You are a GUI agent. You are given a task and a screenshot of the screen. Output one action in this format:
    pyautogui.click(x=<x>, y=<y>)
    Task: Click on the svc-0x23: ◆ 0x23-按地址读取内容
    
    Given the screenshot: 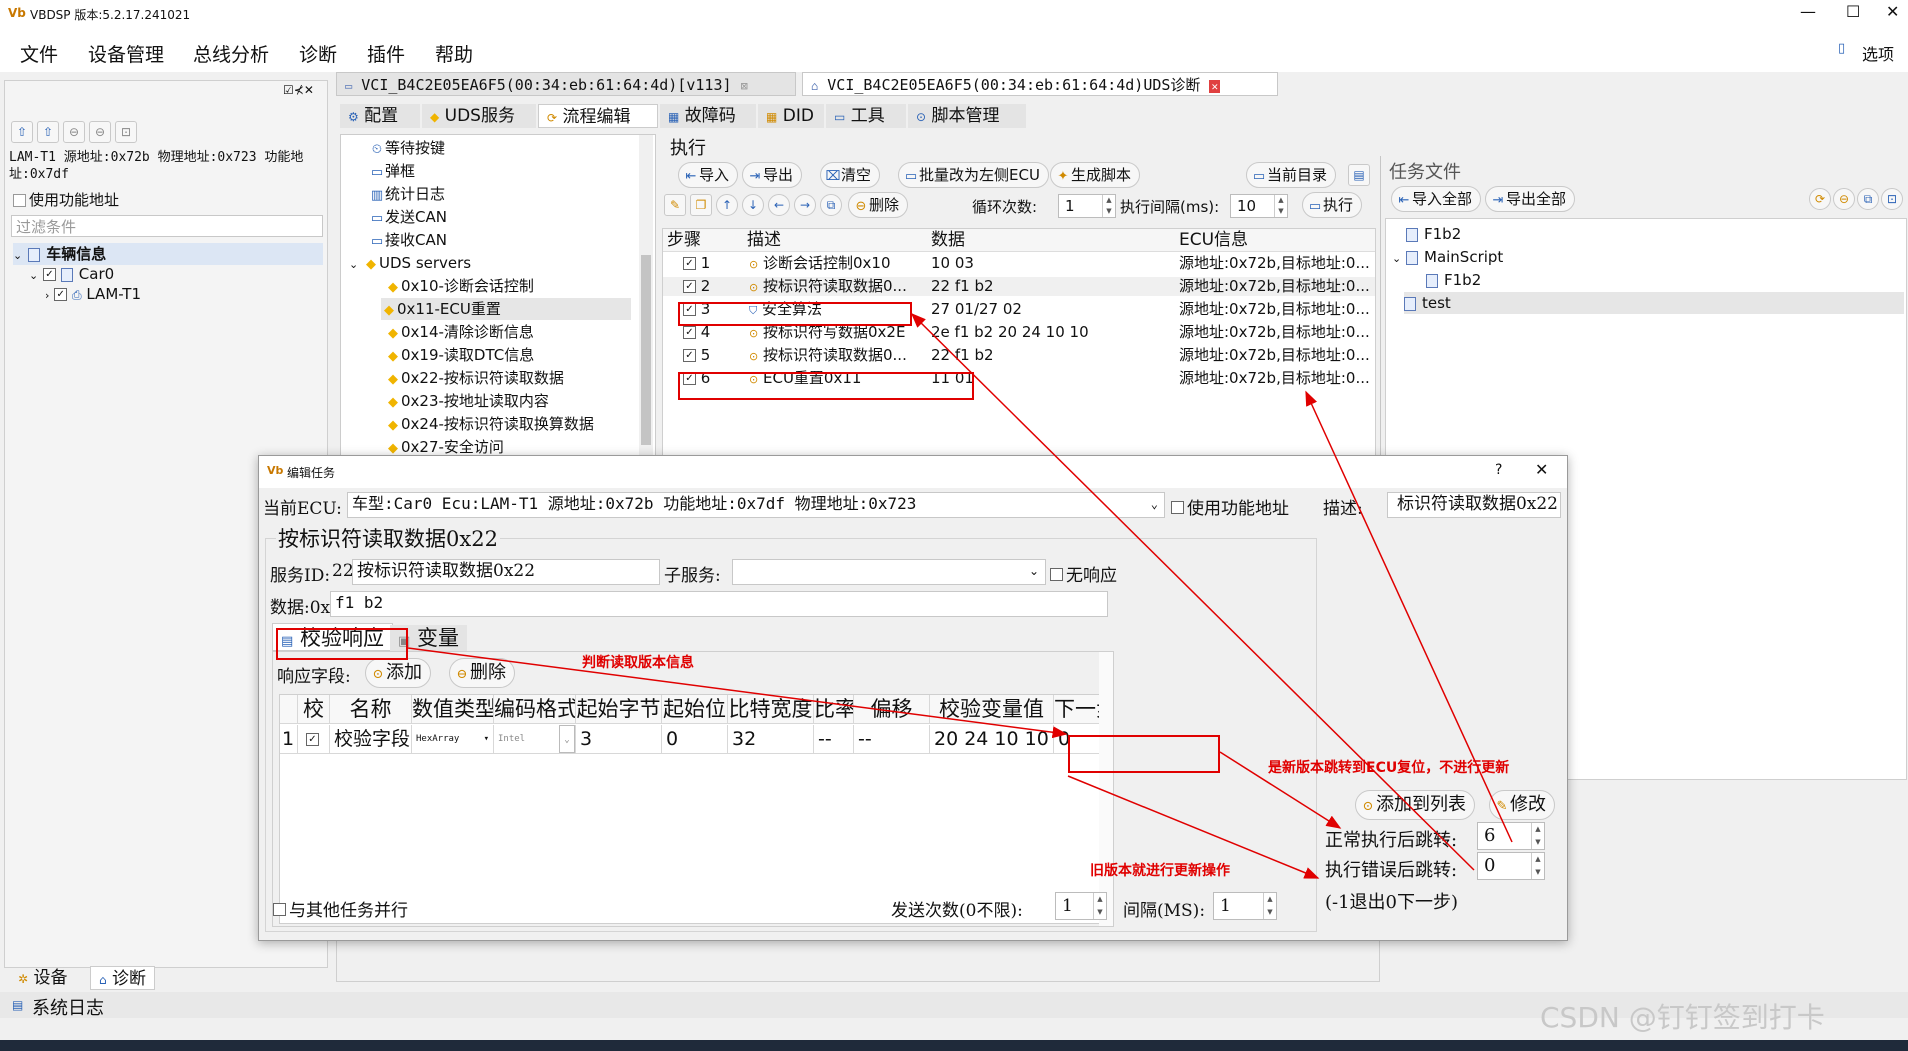 What is the action you would take?
    pyautogui.click(x=467, y=401)
    